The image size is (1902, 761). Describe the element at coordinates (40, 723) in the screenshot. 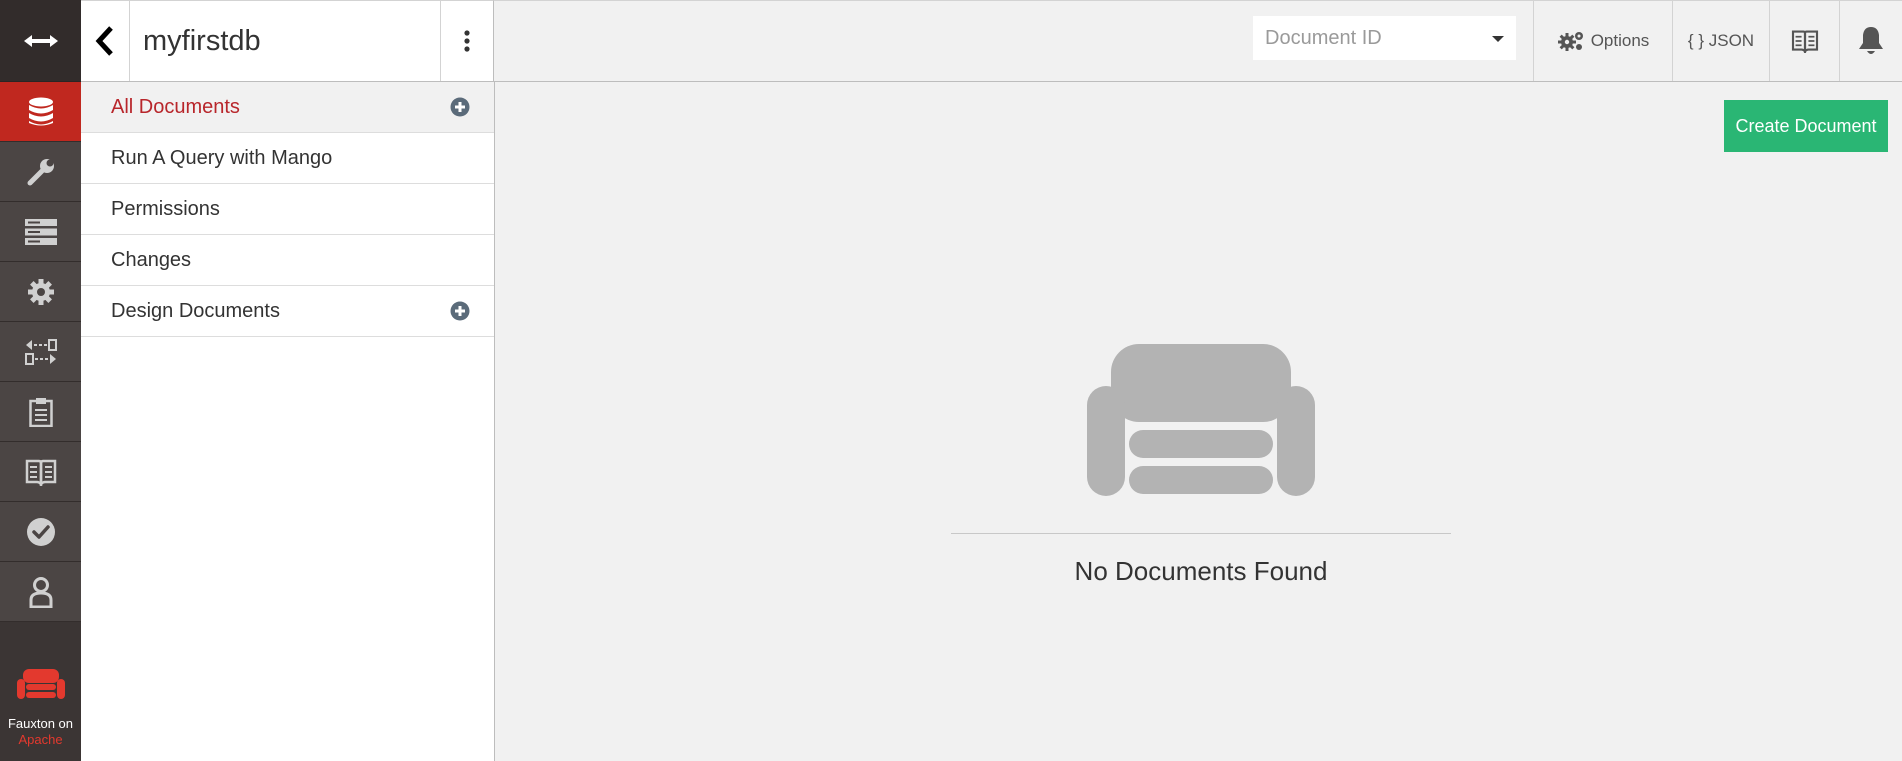

I see `brand-text: Fauxton on` at that location.